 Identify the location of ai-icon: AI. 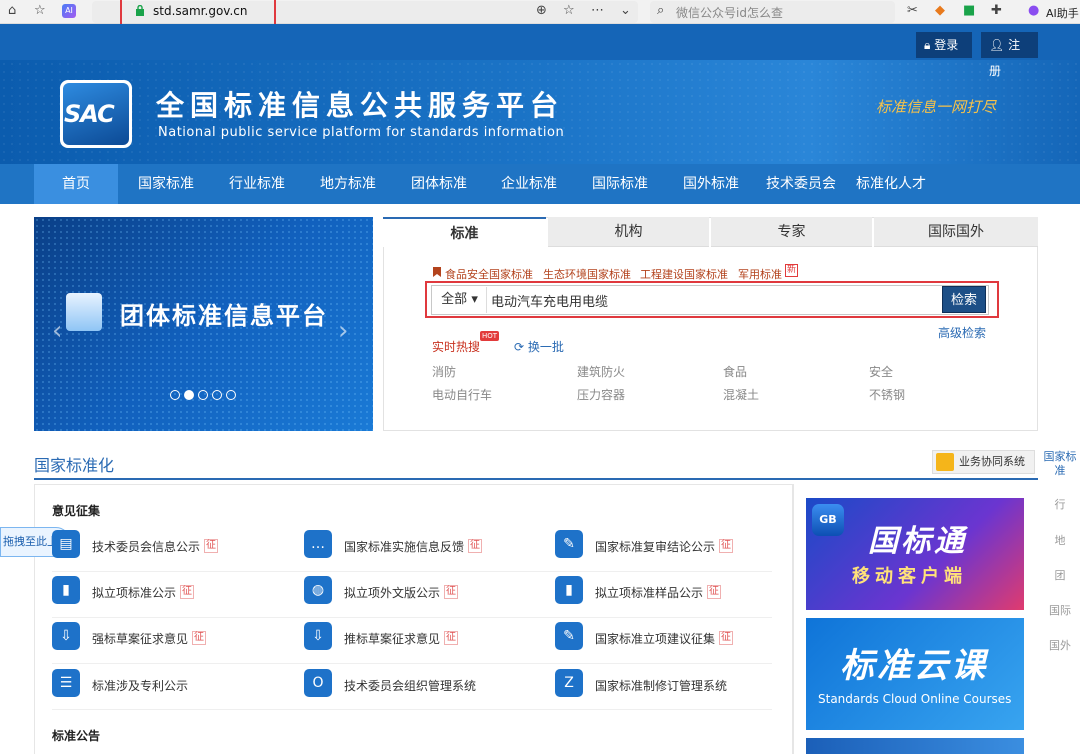
(69, 11).